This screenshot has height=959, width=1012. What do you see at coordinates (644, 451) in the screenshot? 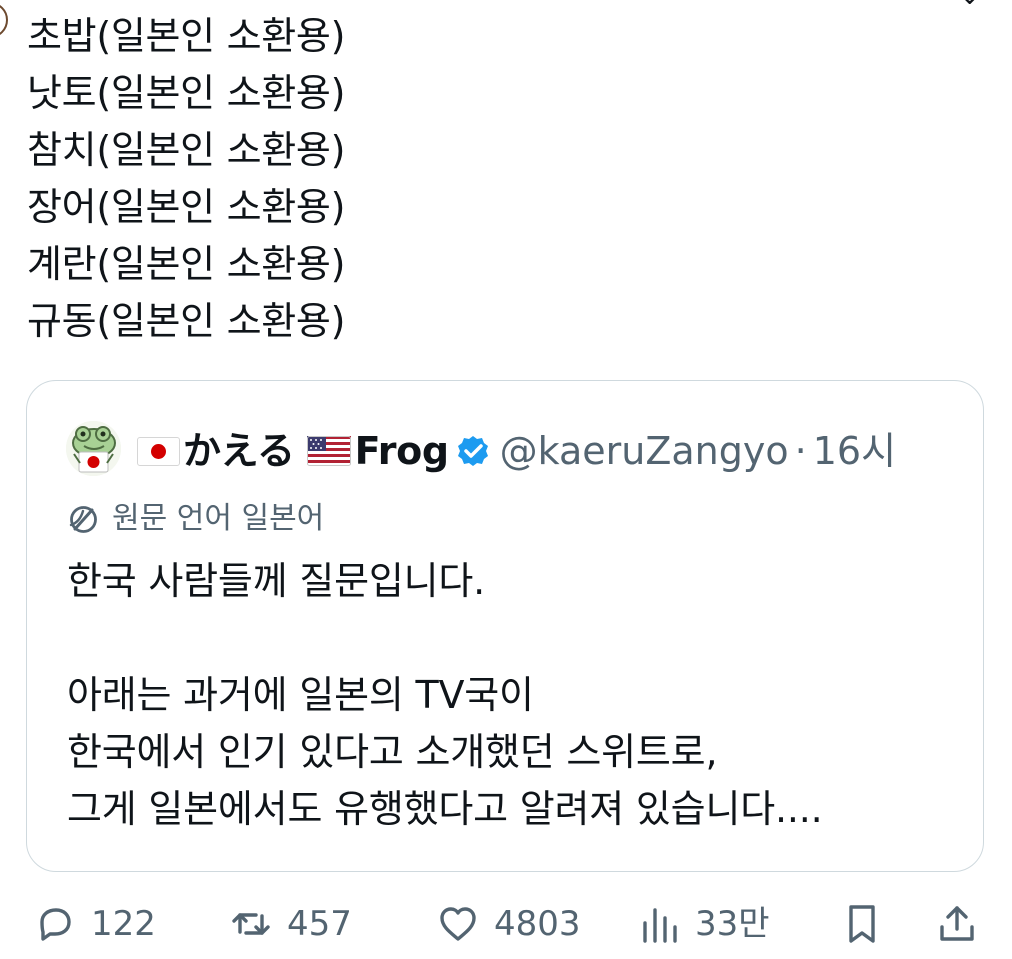
I see `quoted-author-handle: @kaeruZangyo` at bounding box center [644, 451].